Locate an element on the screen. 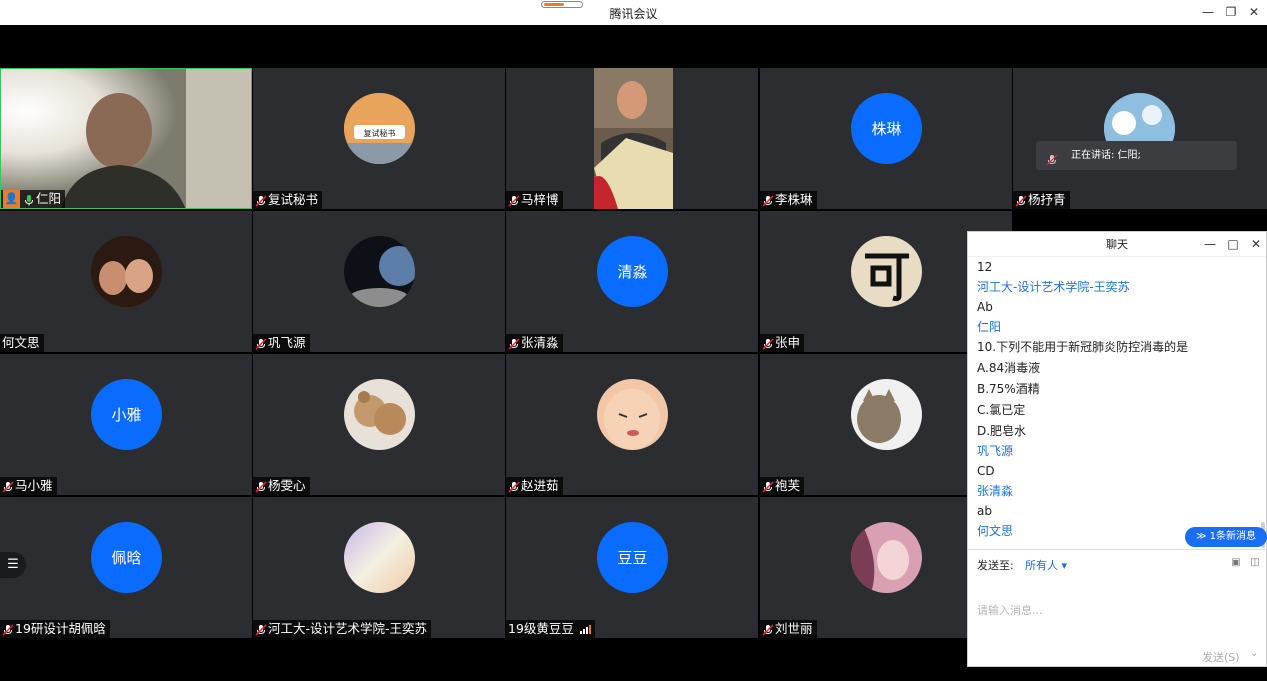  participant-name: 马小雅 is located at coordinates (34, 485).